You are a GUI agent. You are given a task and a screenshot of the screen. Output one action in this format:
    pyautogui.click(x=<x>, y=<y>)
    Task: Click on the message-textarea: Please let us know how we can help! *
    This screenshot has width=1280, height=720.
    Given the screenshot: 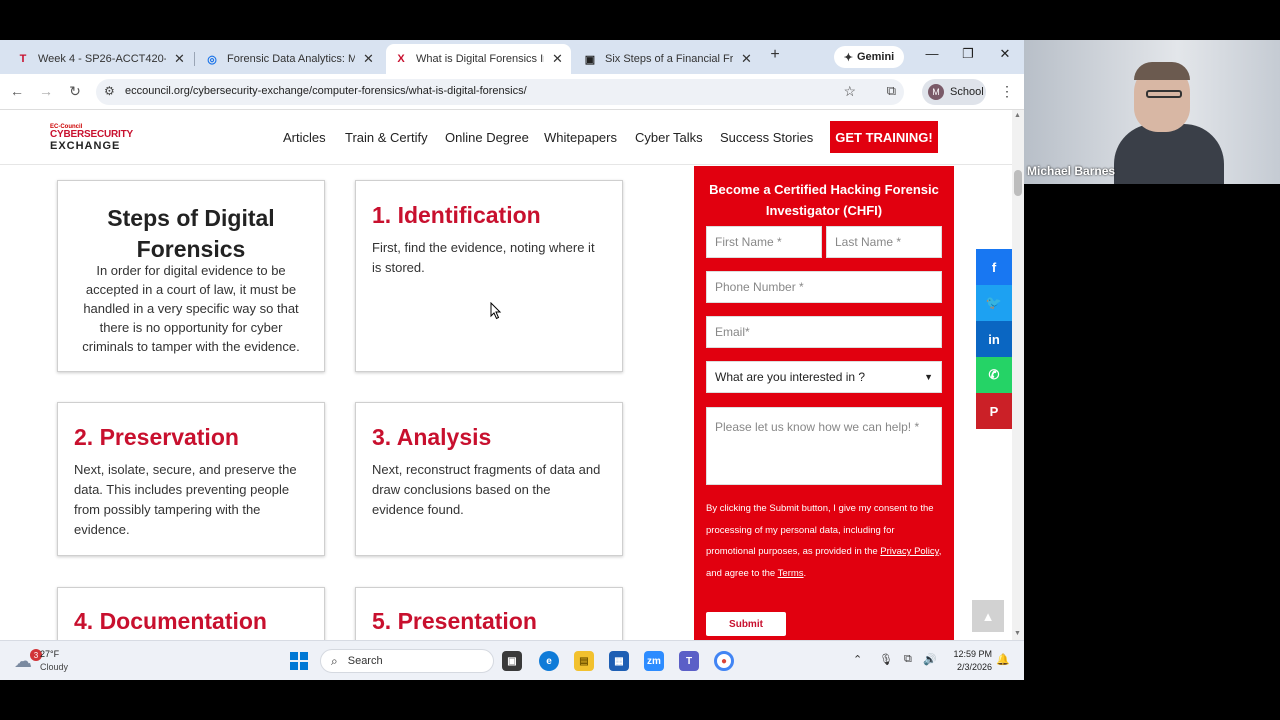 What is the action you would take?
    pyautogui.click(x=824, y=446)
    